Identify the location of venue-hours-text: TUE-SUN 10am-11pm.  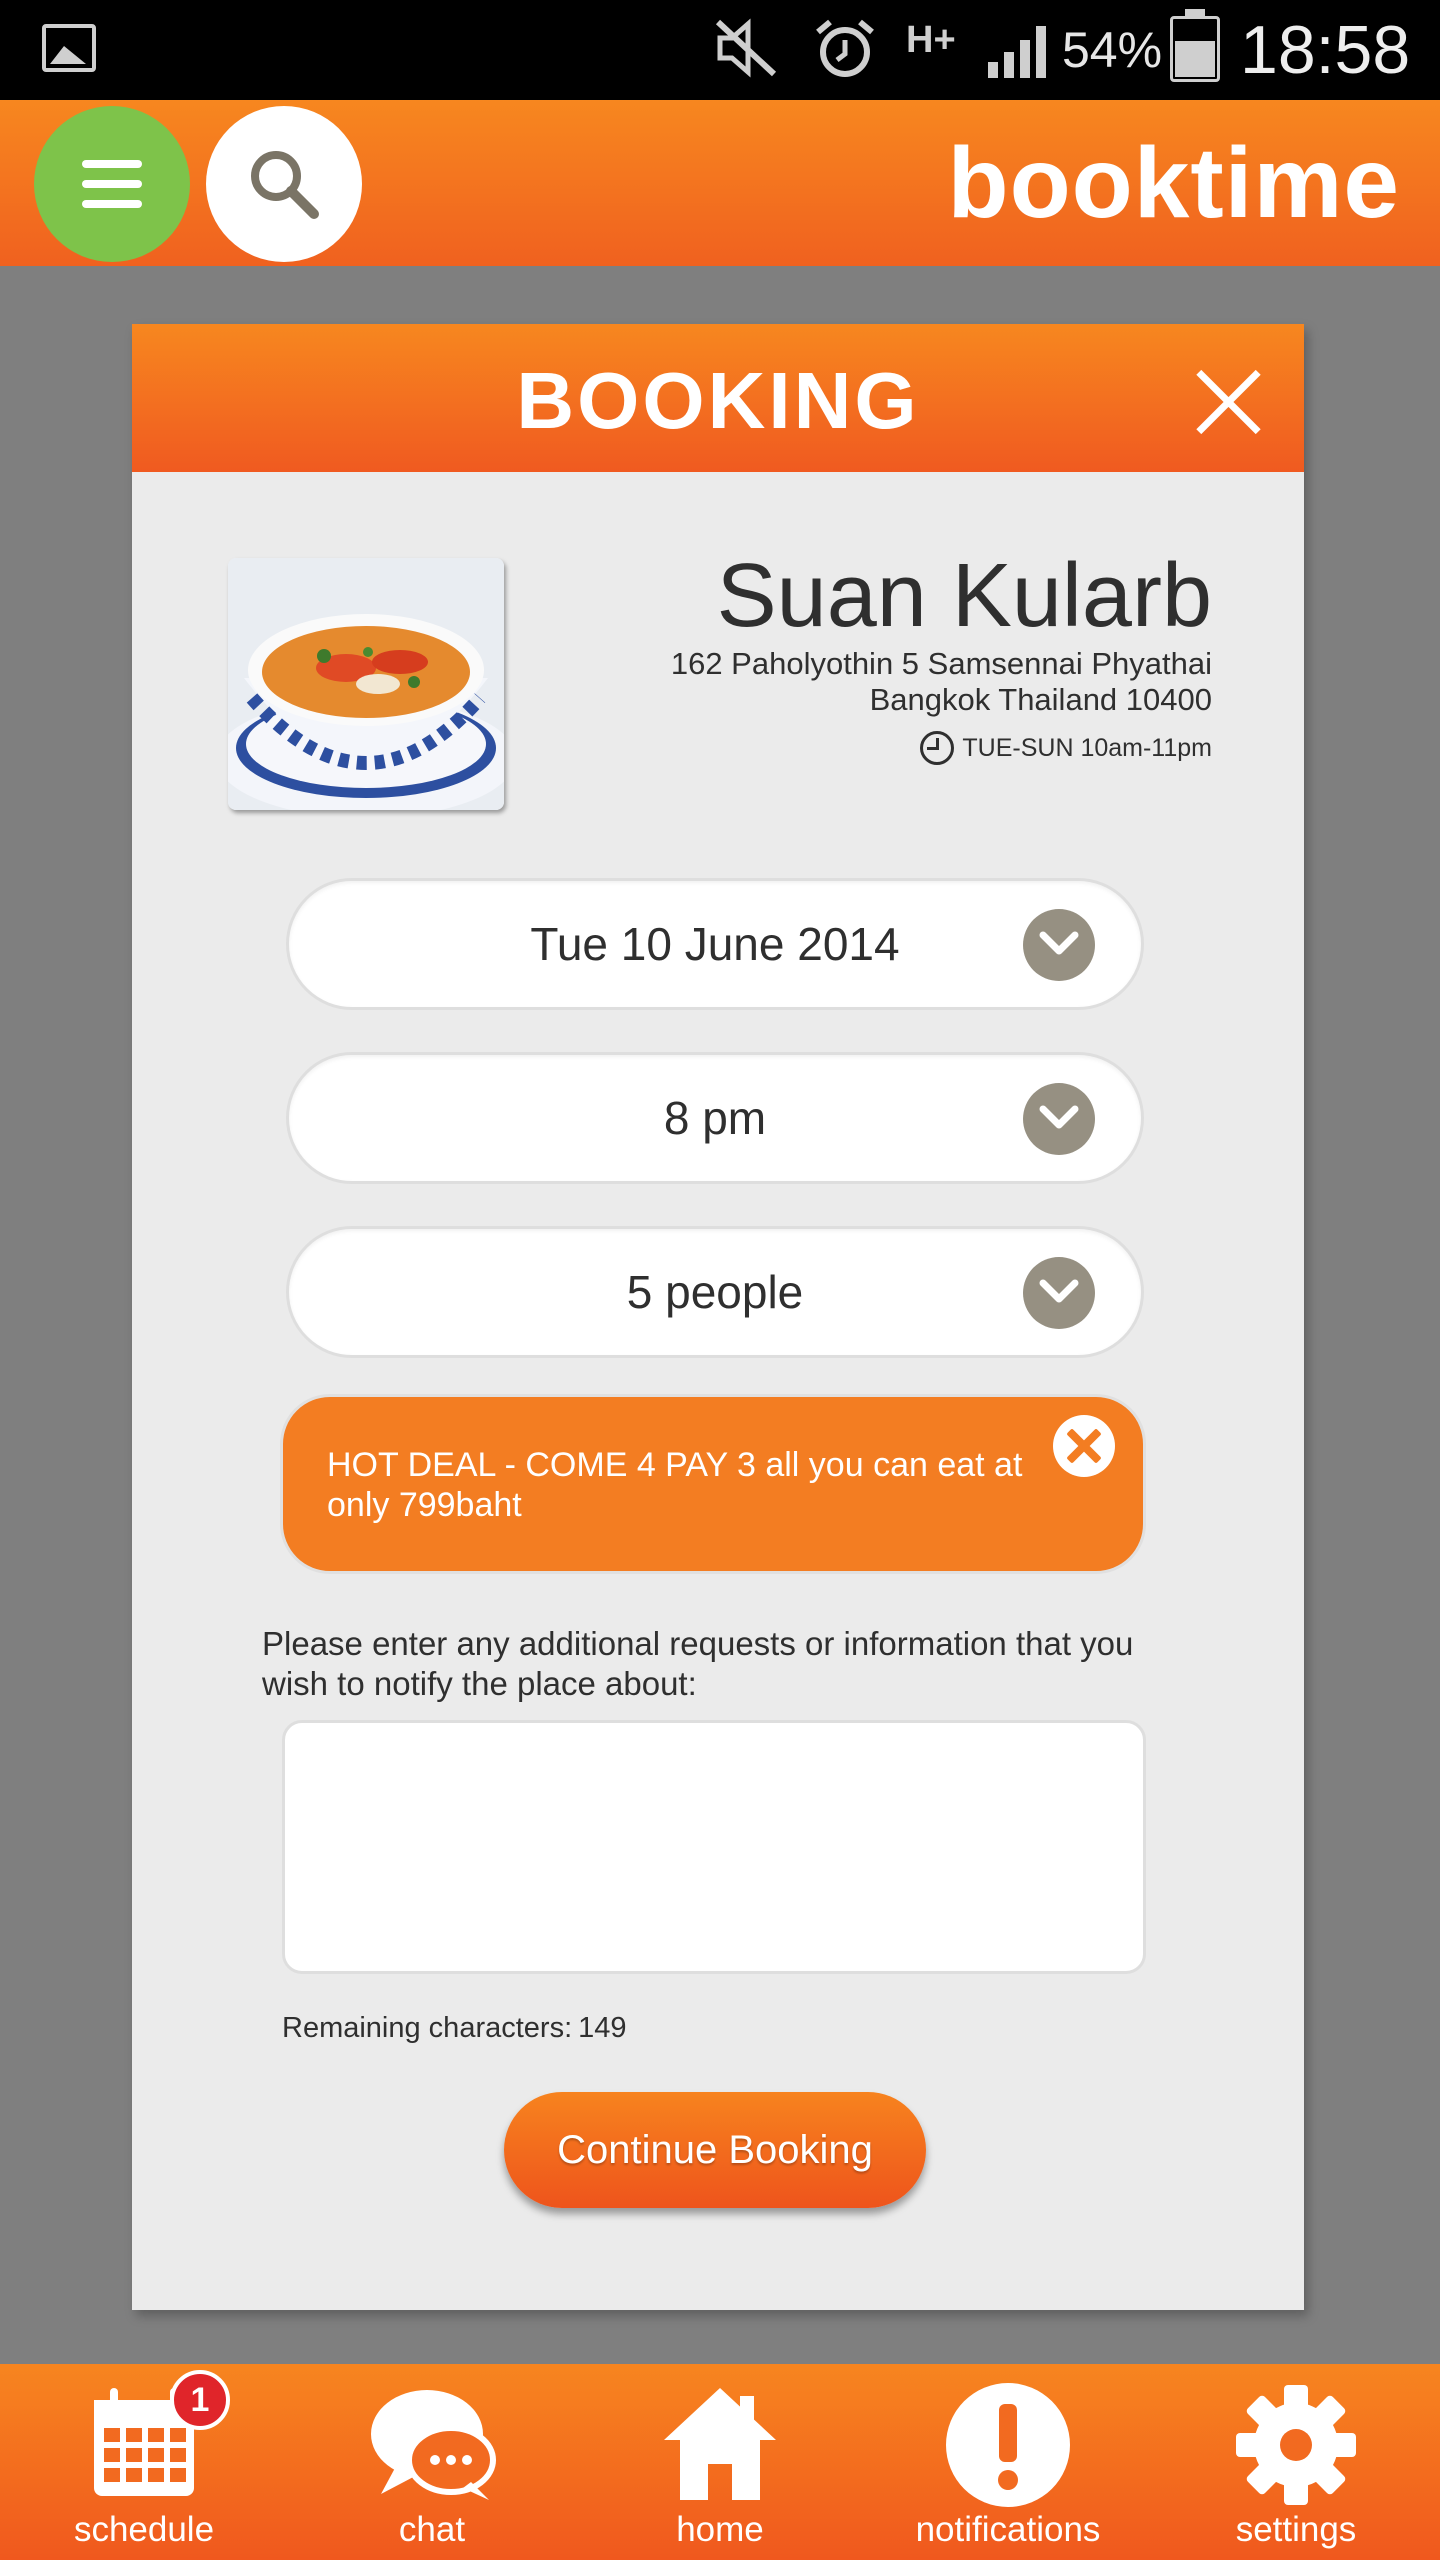
(1087, 748).